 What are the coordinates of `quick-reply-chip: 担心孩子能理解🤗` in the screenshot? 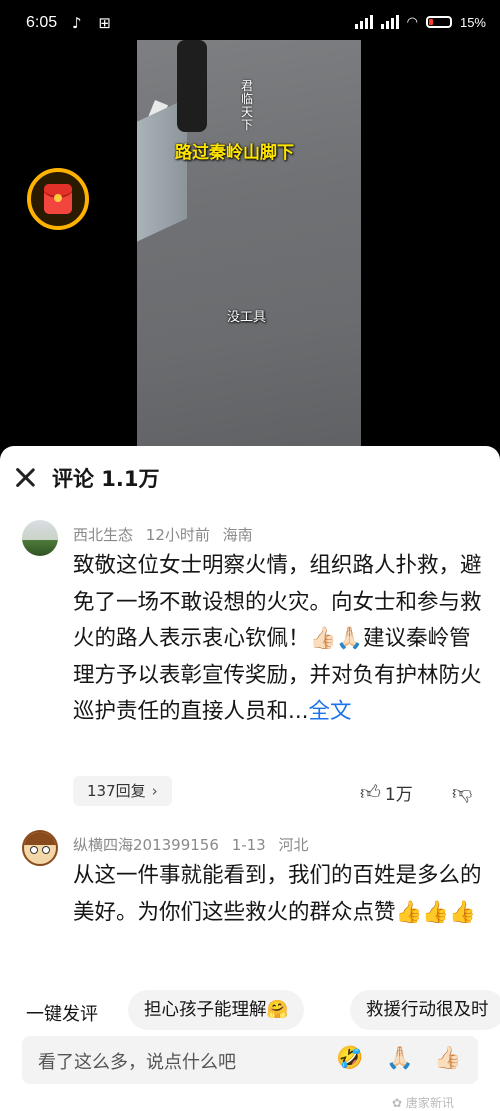 It's located at (216, 1010).